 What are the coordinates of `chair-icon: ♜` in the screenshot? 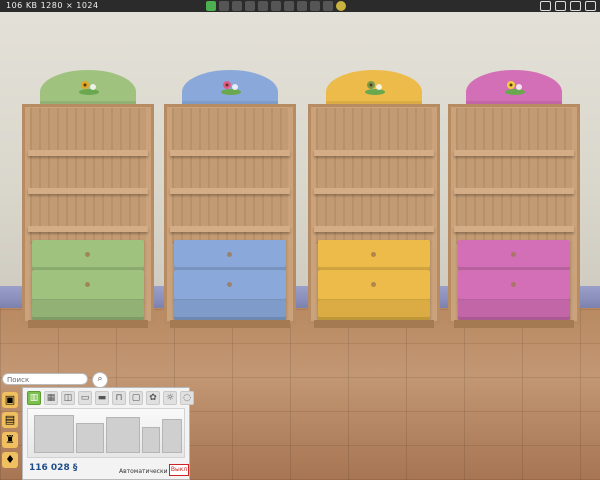 It's located at (10, 440).